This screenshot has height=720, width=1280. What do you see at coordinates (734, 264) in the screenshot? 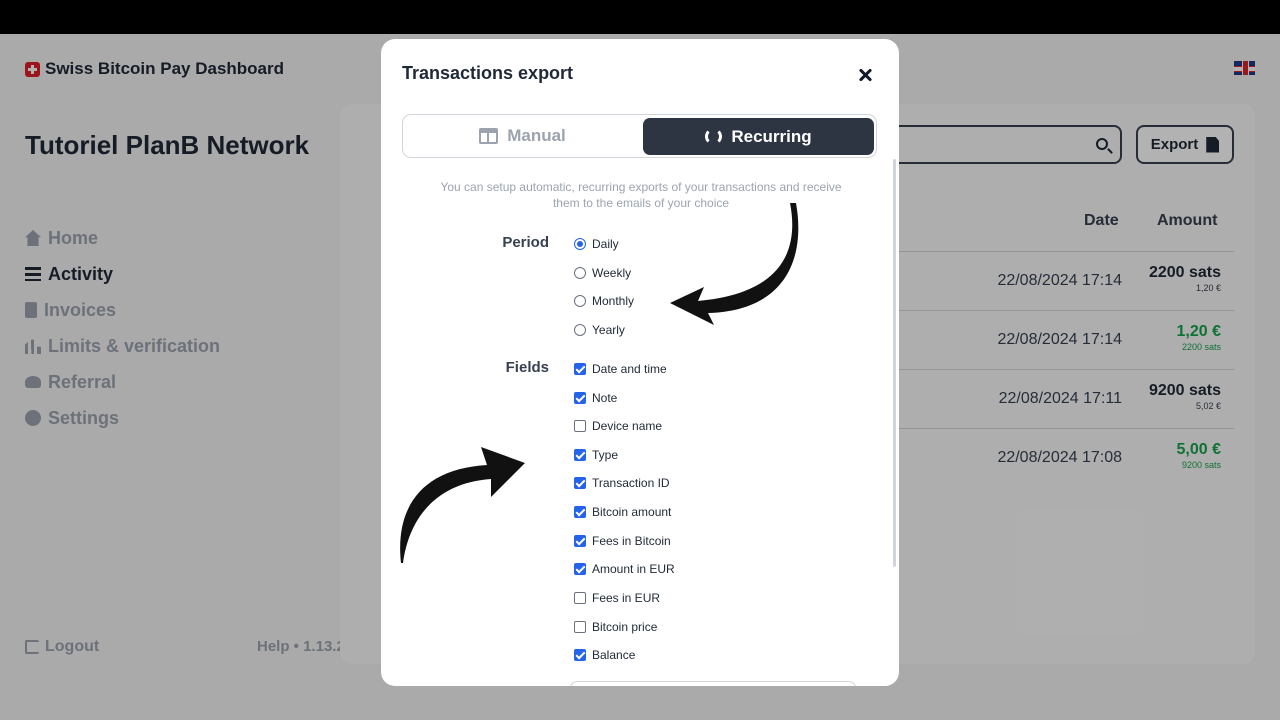
I see `annotation-arrow-period` at bounding box center [734, 264].